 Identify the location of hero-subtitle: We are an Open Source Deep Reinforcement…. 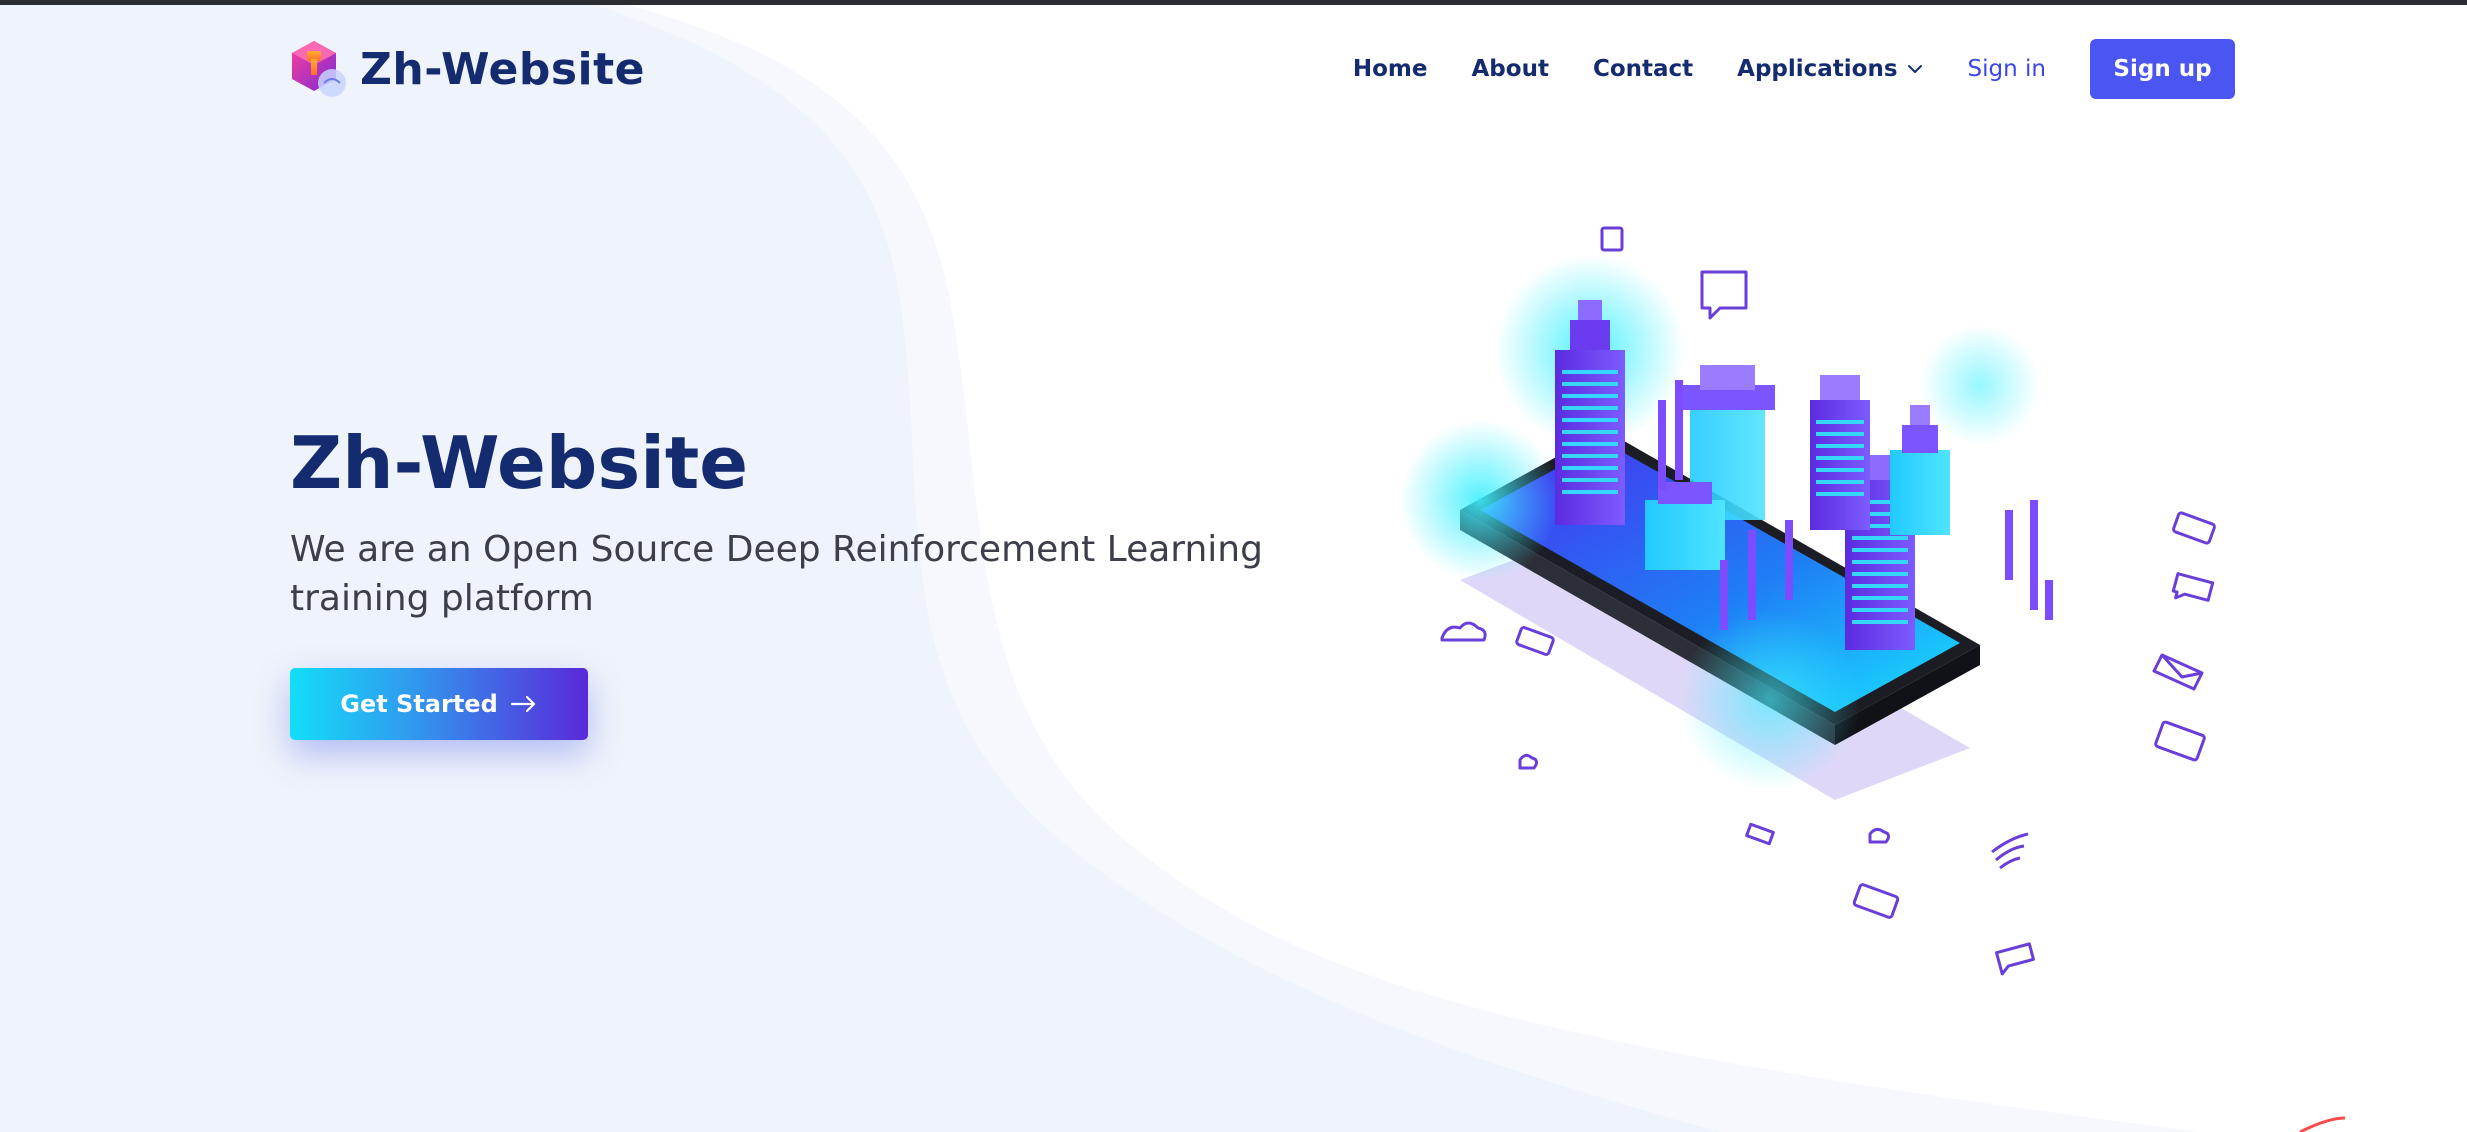
(776, 574).